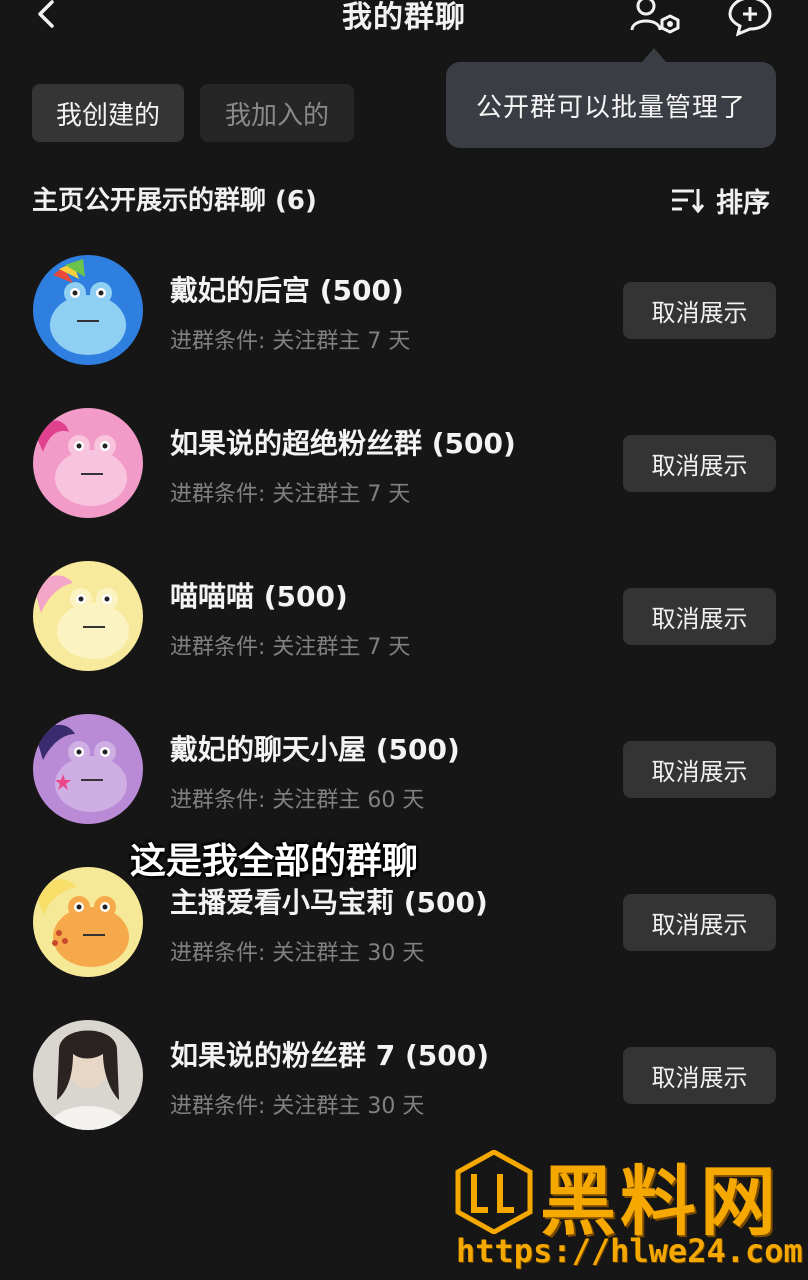 This screenshot has height=1280, width=808. Describe the element at coordinates (330, 1055) in the screenshot. I see `group-name: 如果说的粉丝群 7 (500)` at that location.